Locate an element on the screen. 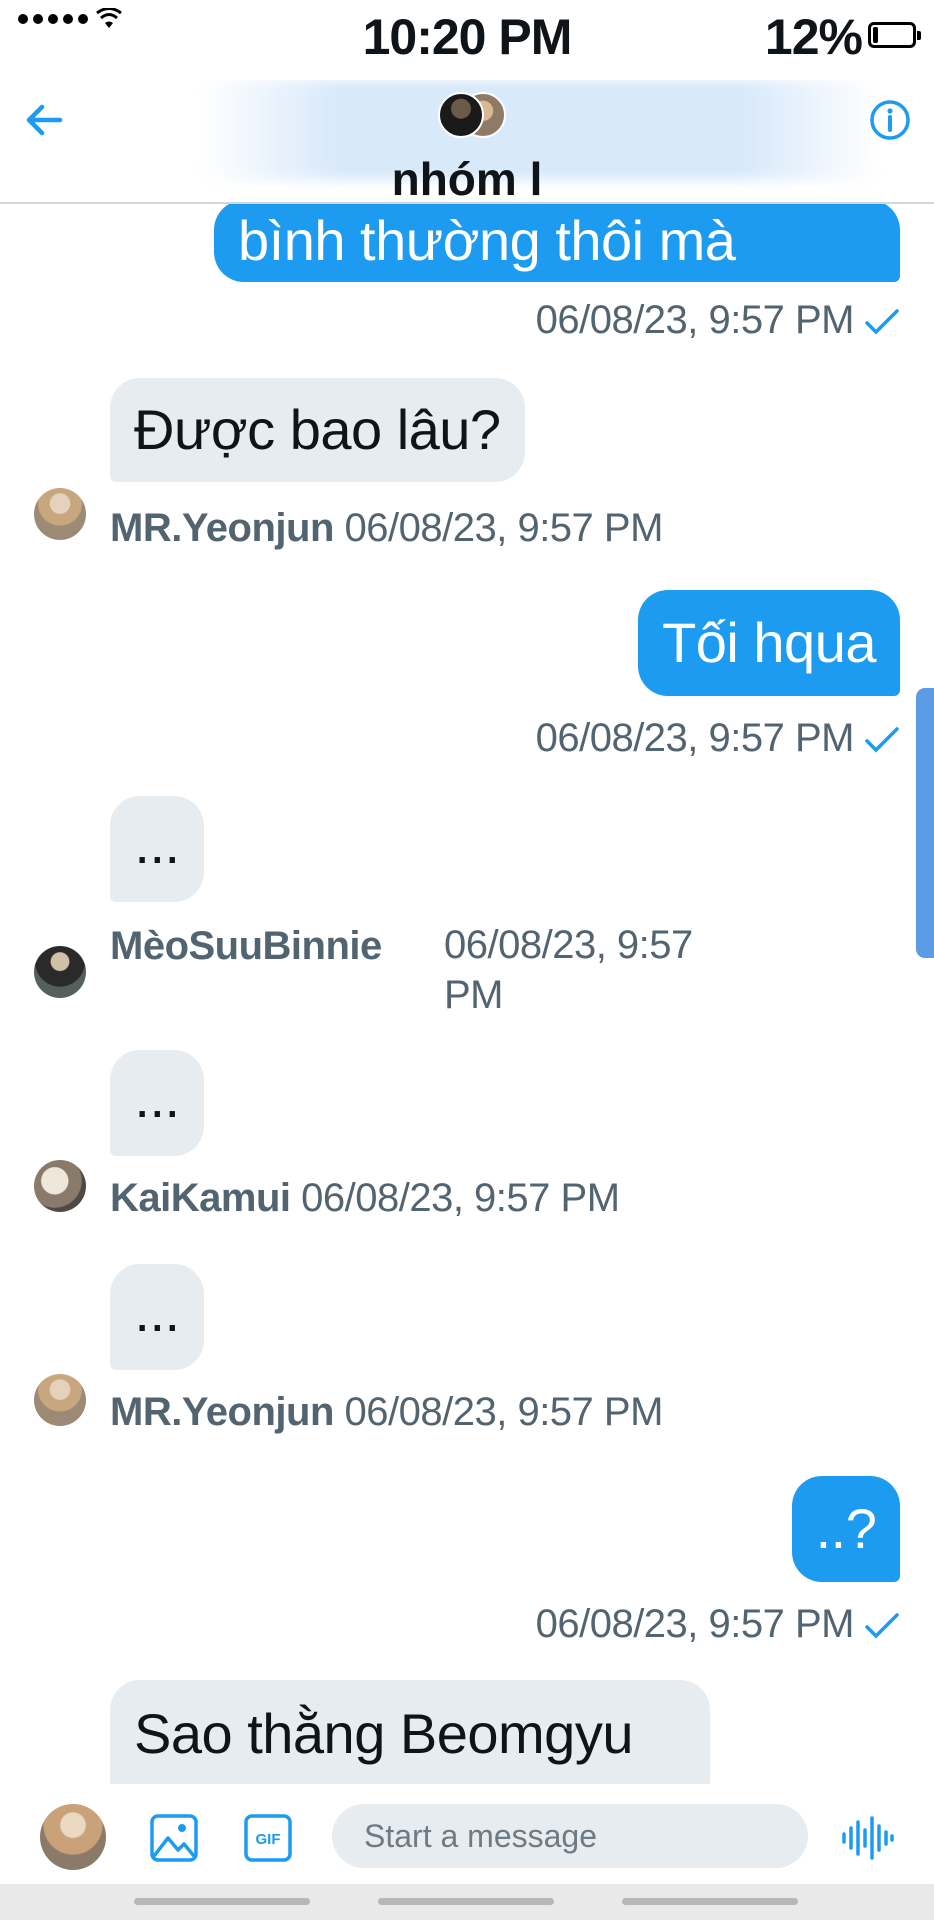 This screenshot has height=1920, width=934. message-bubble-outgoing: Tối hqua is located at coordinates (769, 643).